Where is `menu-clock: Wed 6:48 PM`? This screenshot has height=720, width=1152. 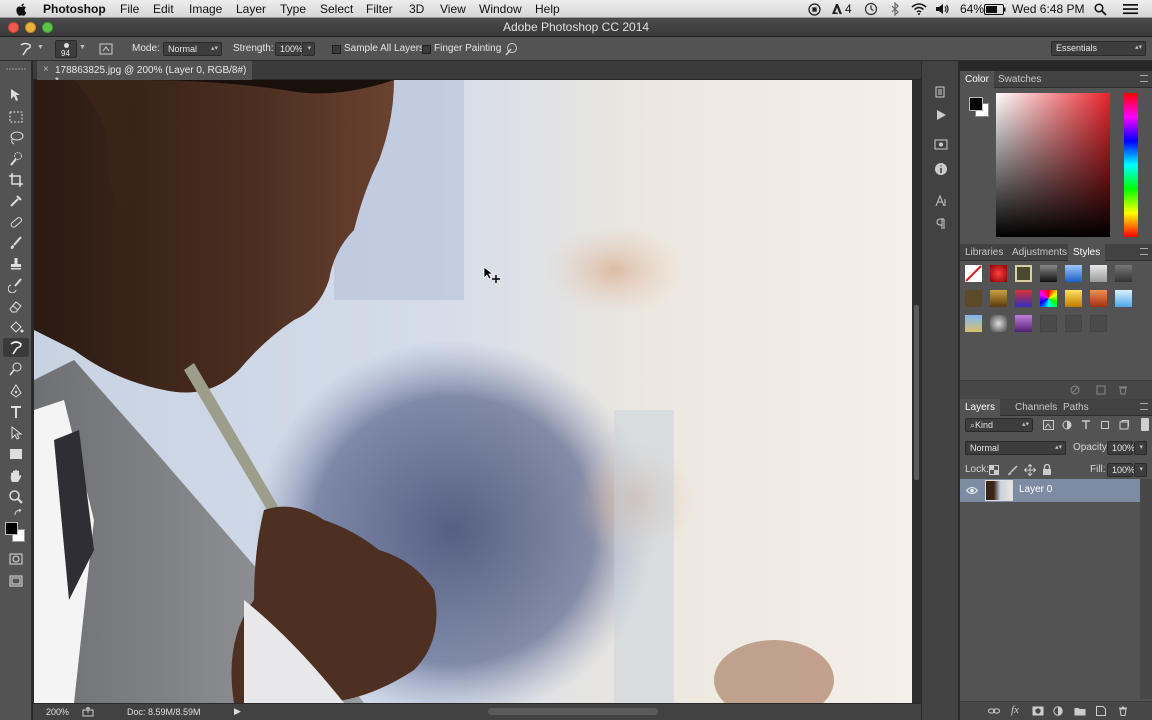
menu-clock: Wed 6:48 PM is located at coordinates (1048, 9).